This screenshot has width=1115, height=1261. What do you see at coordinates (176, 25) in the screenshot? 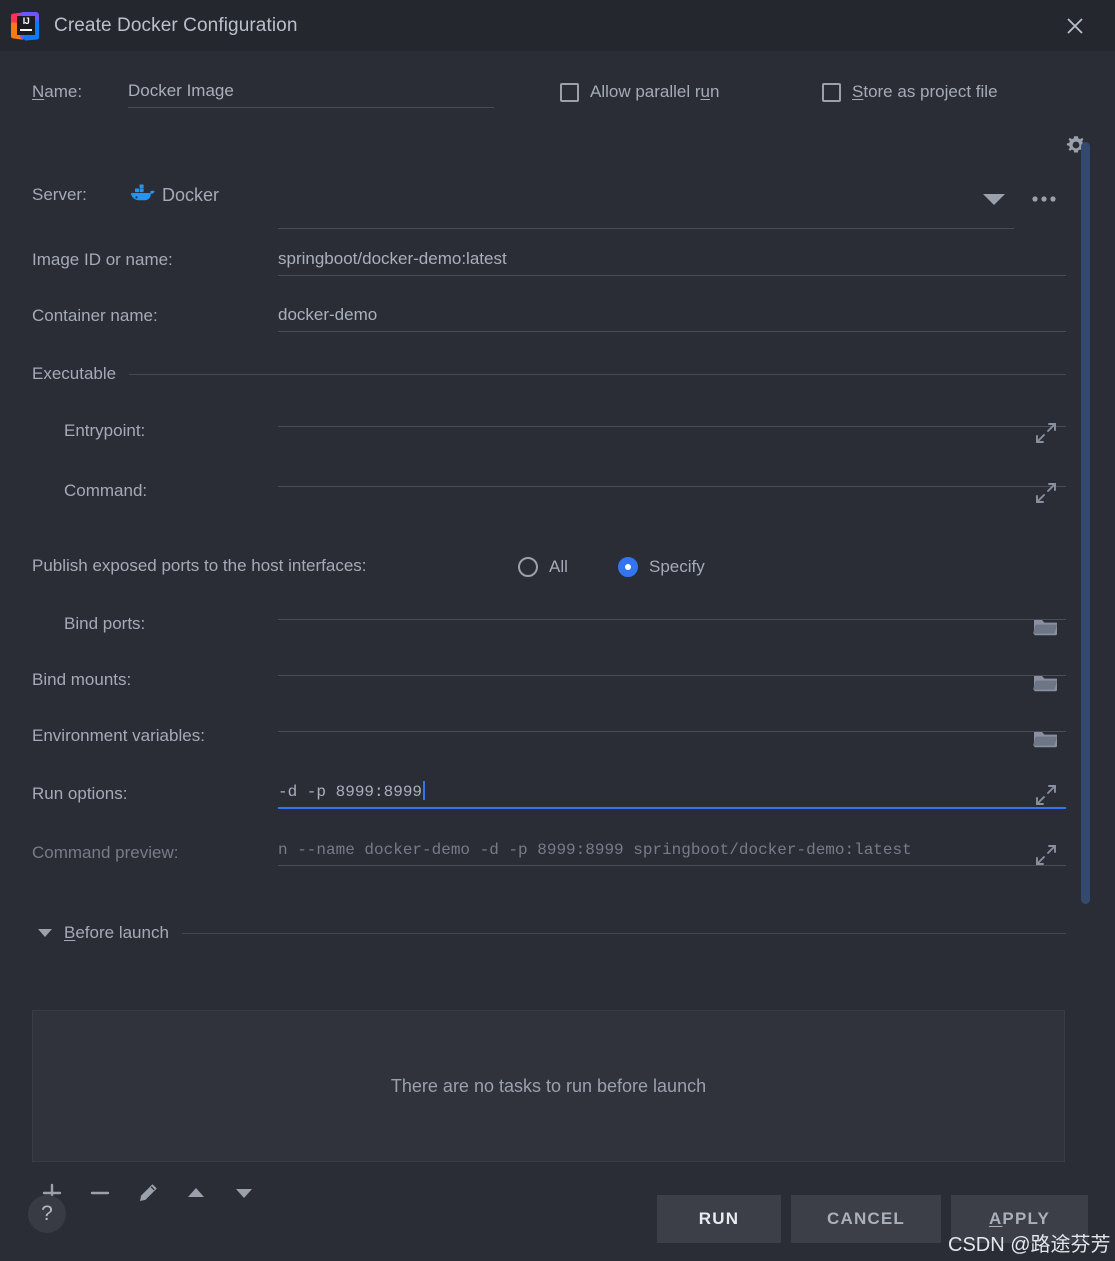
I see `dialog-title: Create Docker Configuration` at bounding box center [176, 25].